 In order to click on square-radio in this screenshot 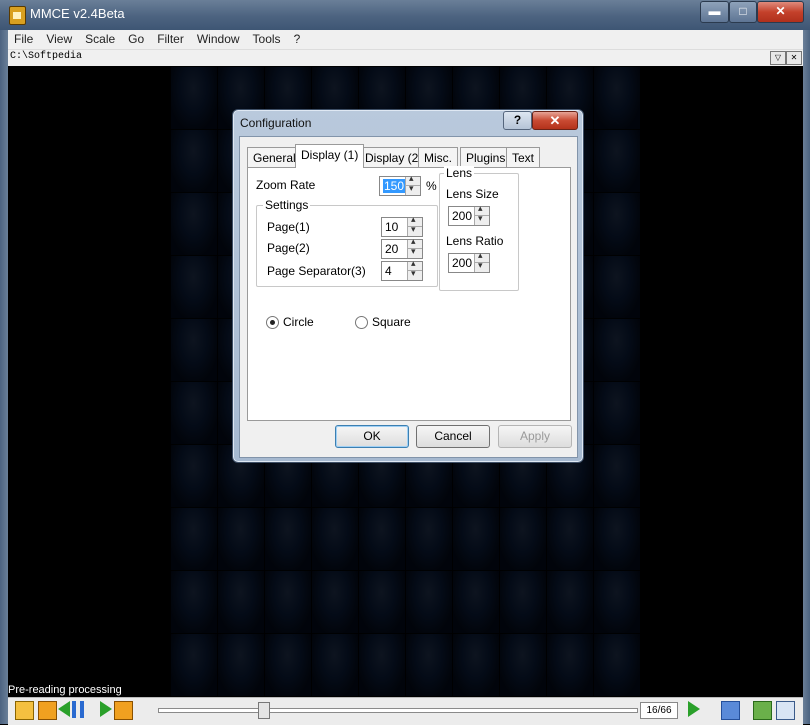, I will do `click(361, 322)`.